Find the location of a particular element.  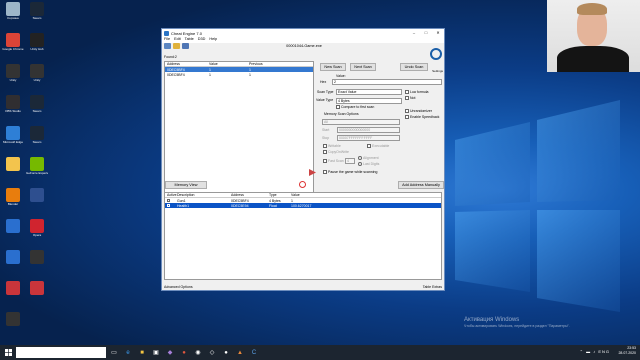

next-scan-button: Next Scan is located at coordinates (363, 67).